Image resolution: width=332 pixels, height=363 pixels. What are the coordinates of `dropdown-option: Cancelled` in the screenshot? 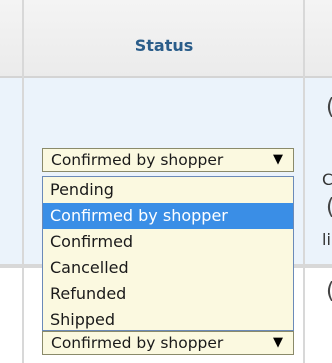 It's located at (168, 268).